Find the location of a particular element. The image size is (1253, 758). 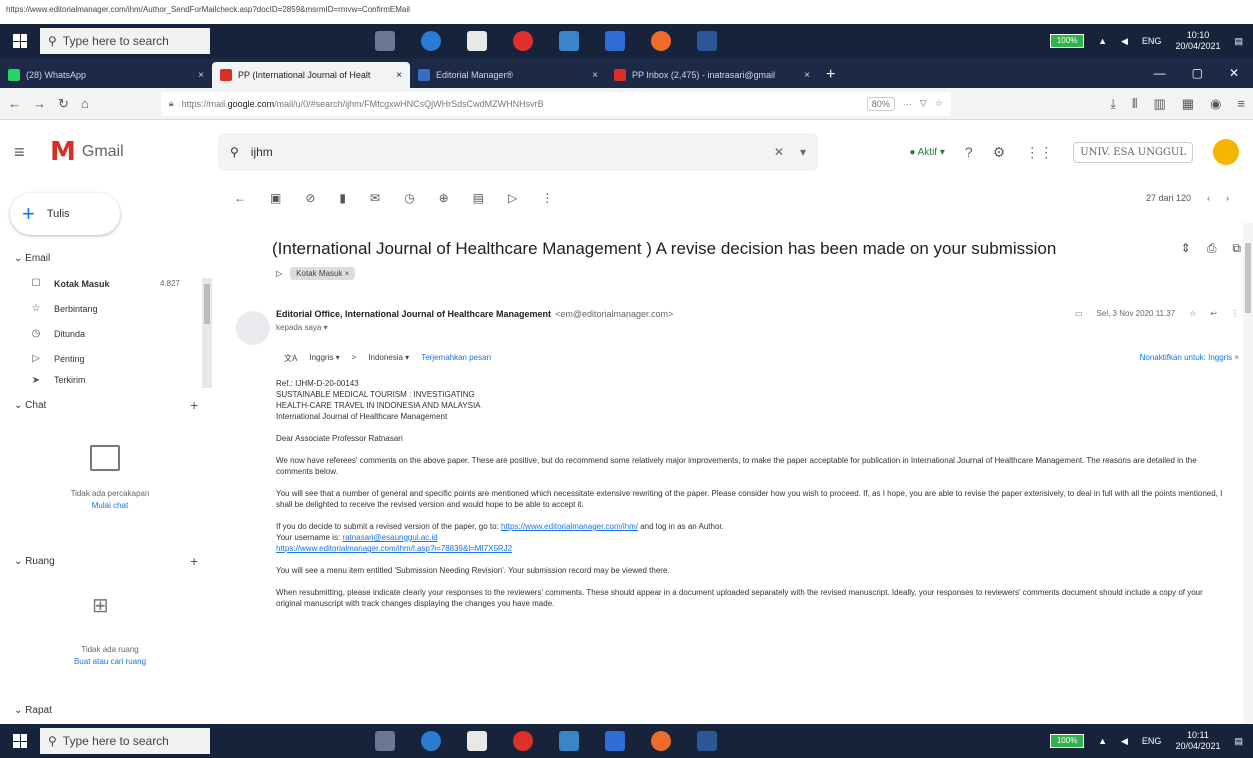

username-link: ratnasari@esaunggul.ac.id is located at coordinates (389, 537).